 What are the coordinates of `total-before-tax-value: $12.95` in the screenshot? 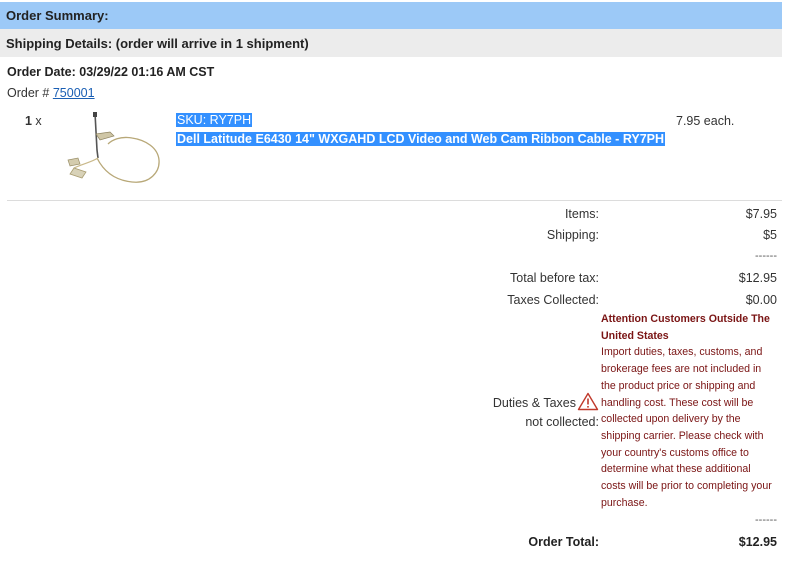 It's located at (757, 278).